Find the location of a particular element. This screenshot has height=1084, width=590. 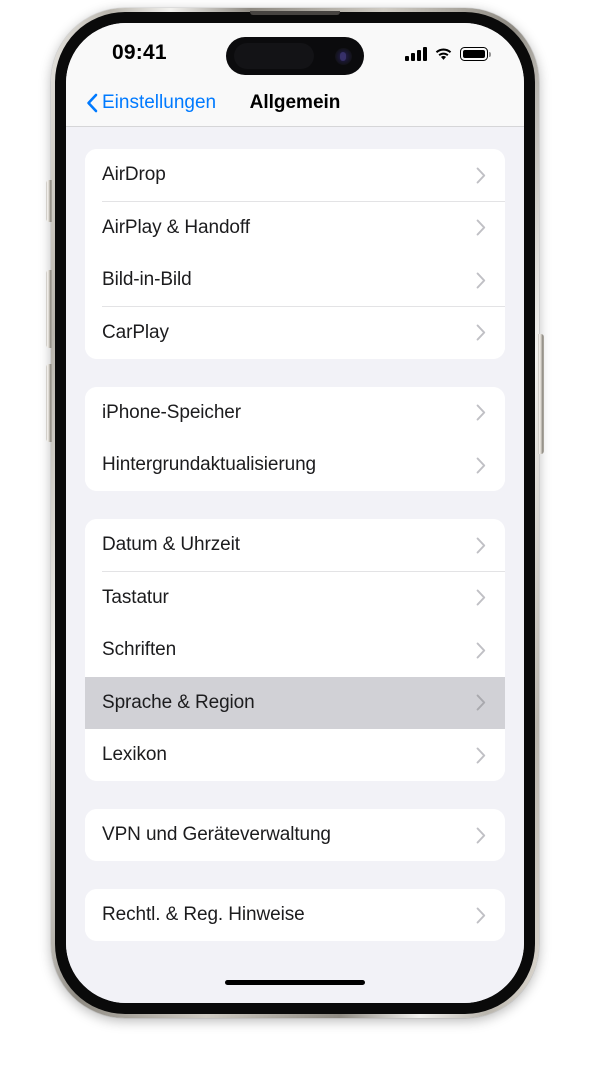

back-button-label: Einstellungen is located at coordinates (159, 102).